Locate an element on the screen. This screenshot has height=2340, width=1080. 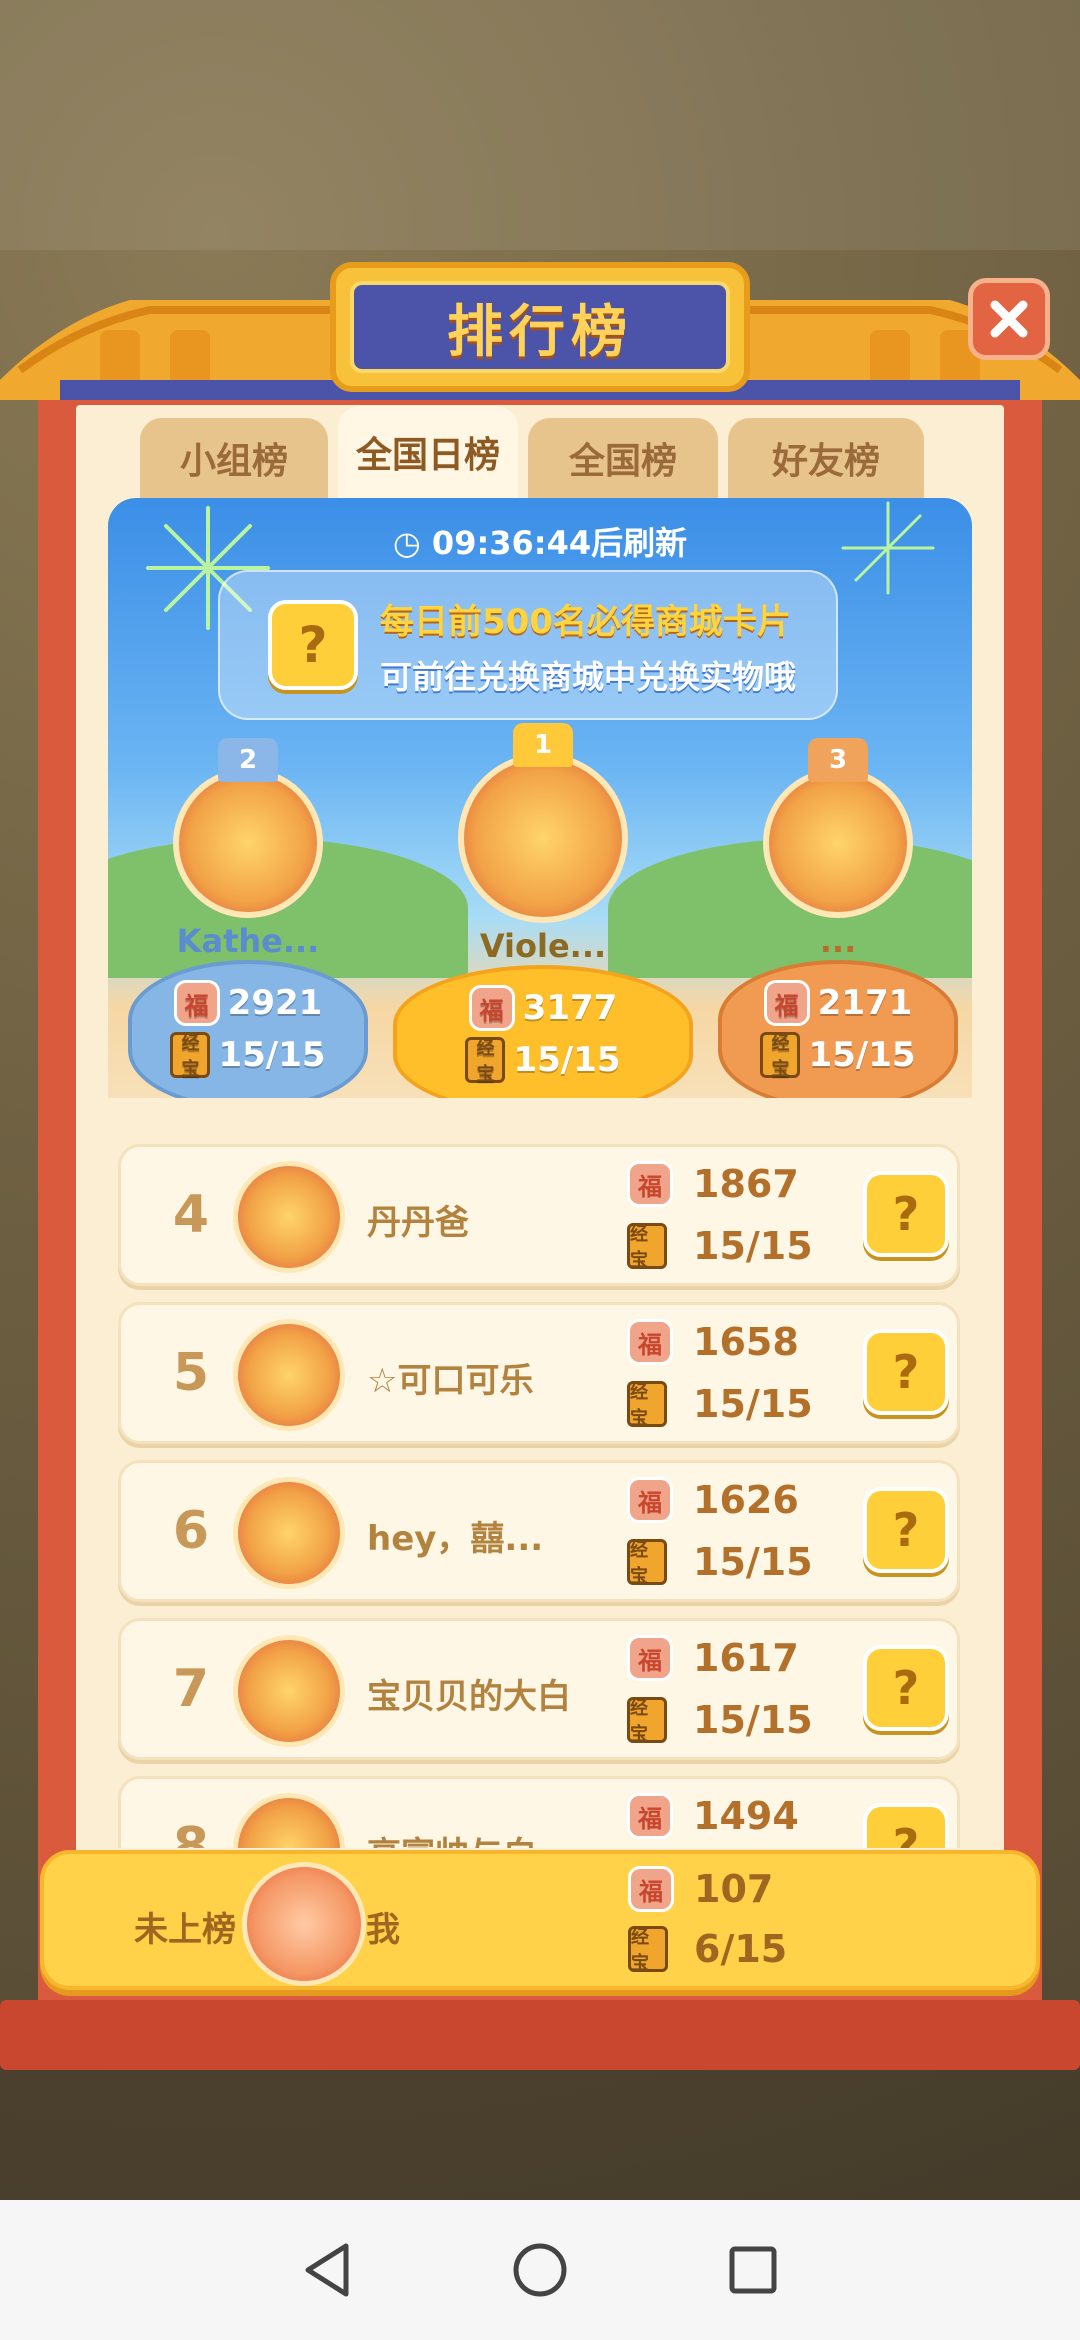
user-name: ☆可口可乐 is located at coordinates (450, 1381).